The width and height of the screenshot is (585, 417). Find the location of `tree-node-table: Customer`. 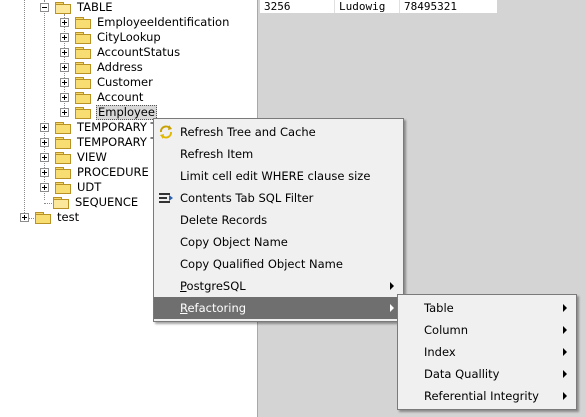

tree-node-table: Customer is located at coordinates (107, 82).